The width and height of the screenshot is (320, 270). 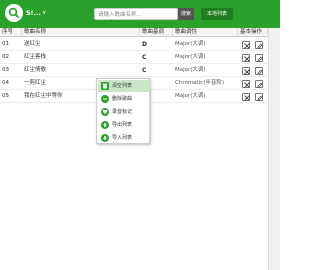 What do you see at coordinates (205, 32) in the screenshot?
I see `col-header-mode: 歌曲调性` at bounding box center [205, 32].